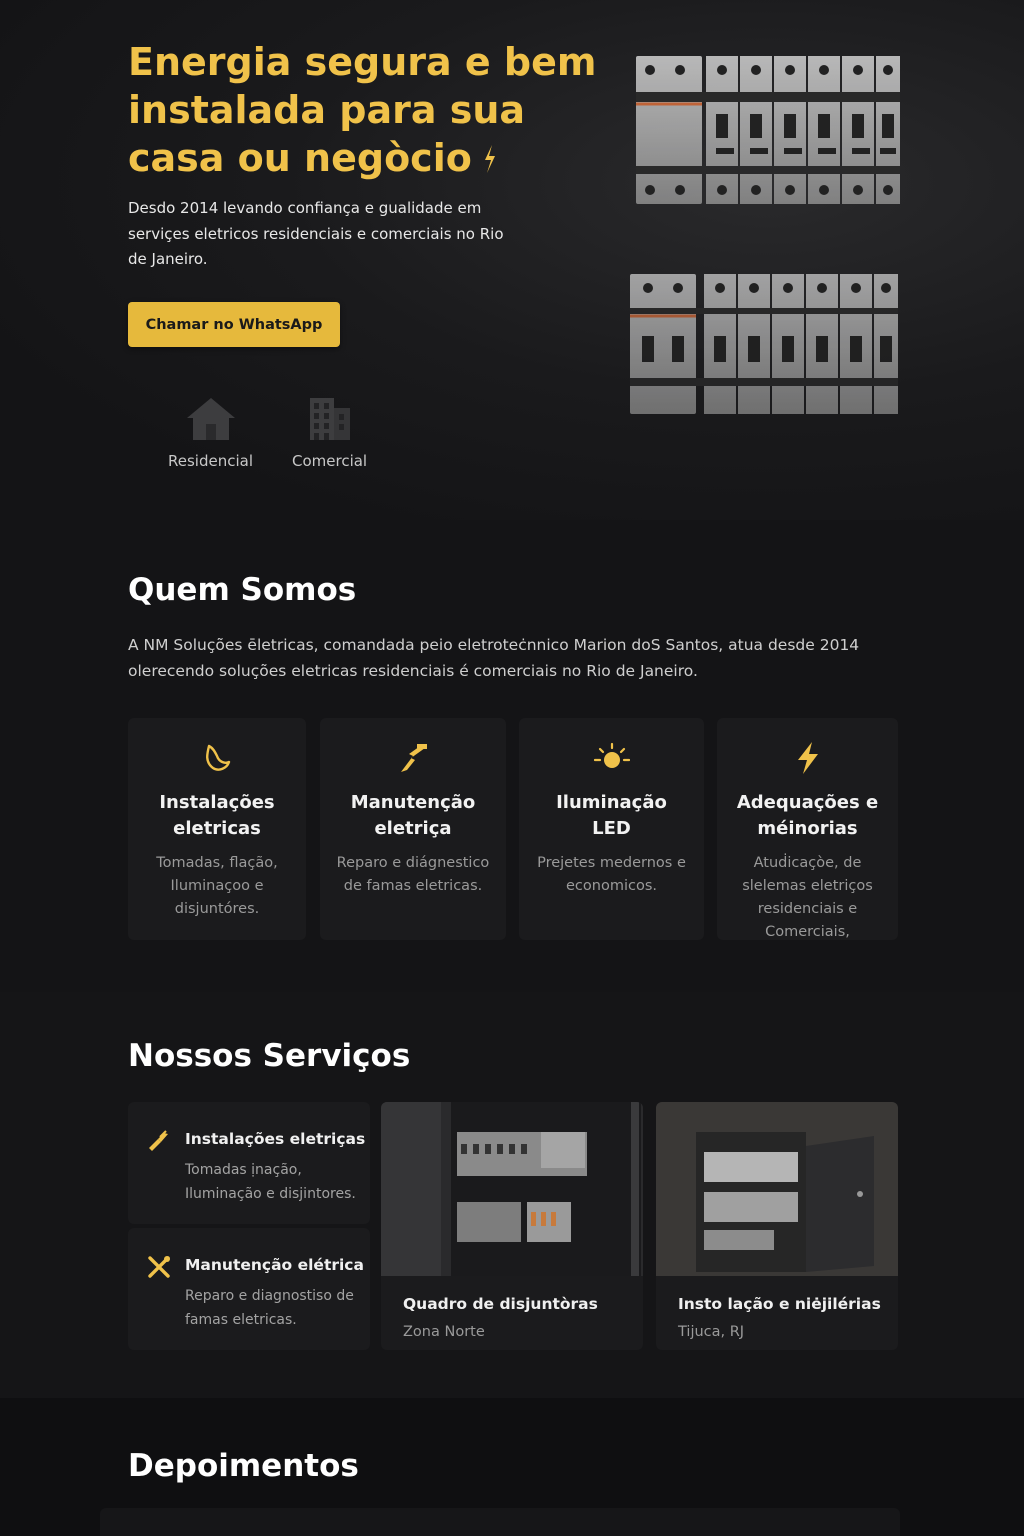 This screenshot has width=1024, height=1536. What do you see at coordinates (413, 874) in the screenshot?
I see `feature-desc: Reparo e diágnestico de famas eletricas.` at bounding box center [413, 874].